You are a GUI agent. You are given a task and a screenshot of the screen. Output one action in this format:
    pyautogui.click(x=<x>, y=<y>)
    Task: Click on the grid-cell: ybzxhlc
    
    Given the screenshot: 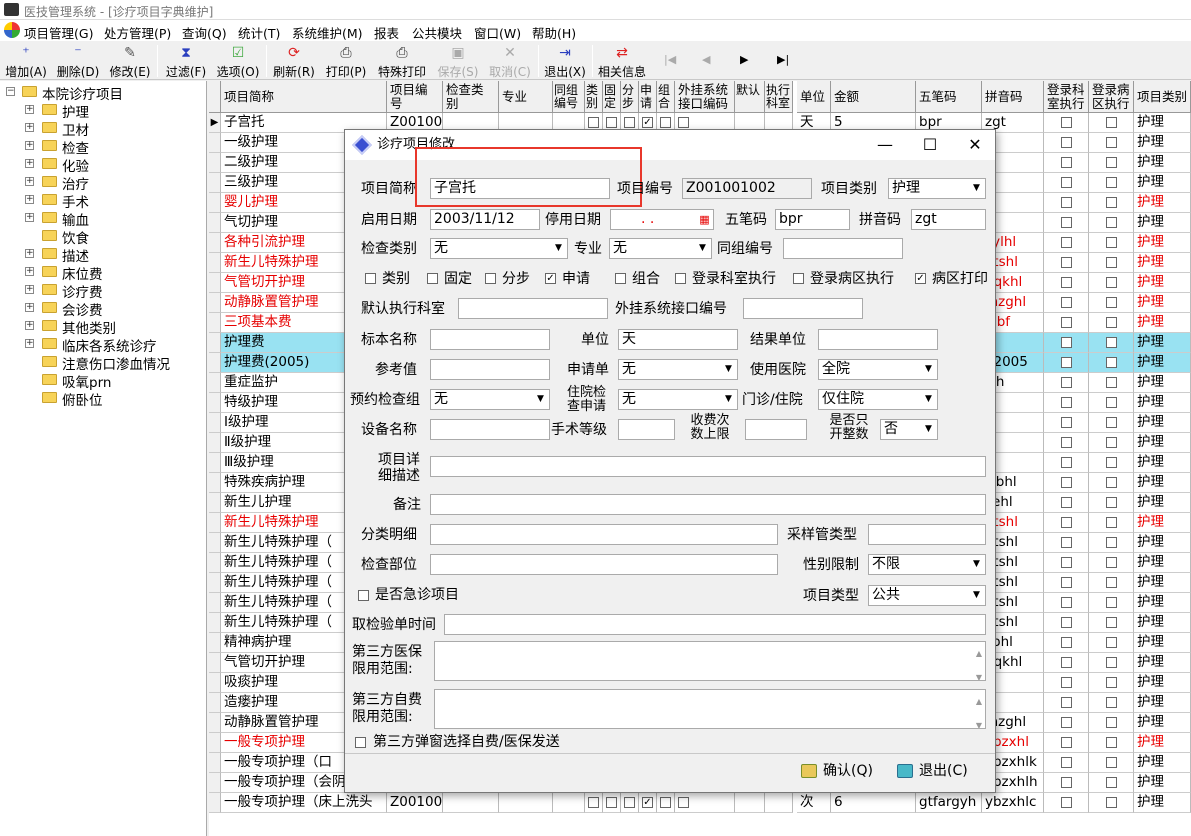 What is the action you would take?
    pyautogui.click(x=1013, y=803)
    